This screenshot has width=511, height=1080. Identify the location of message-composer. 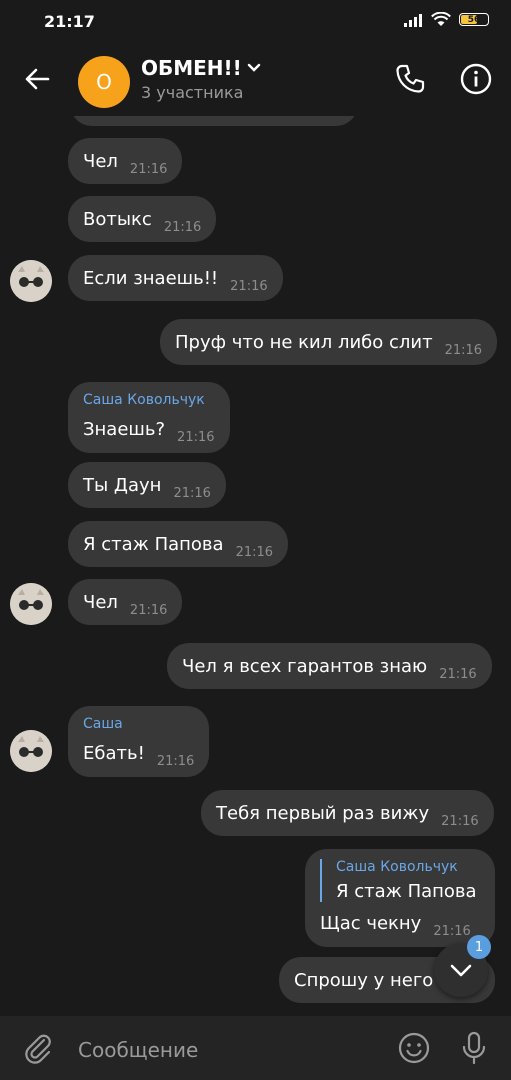
(255, 1048).